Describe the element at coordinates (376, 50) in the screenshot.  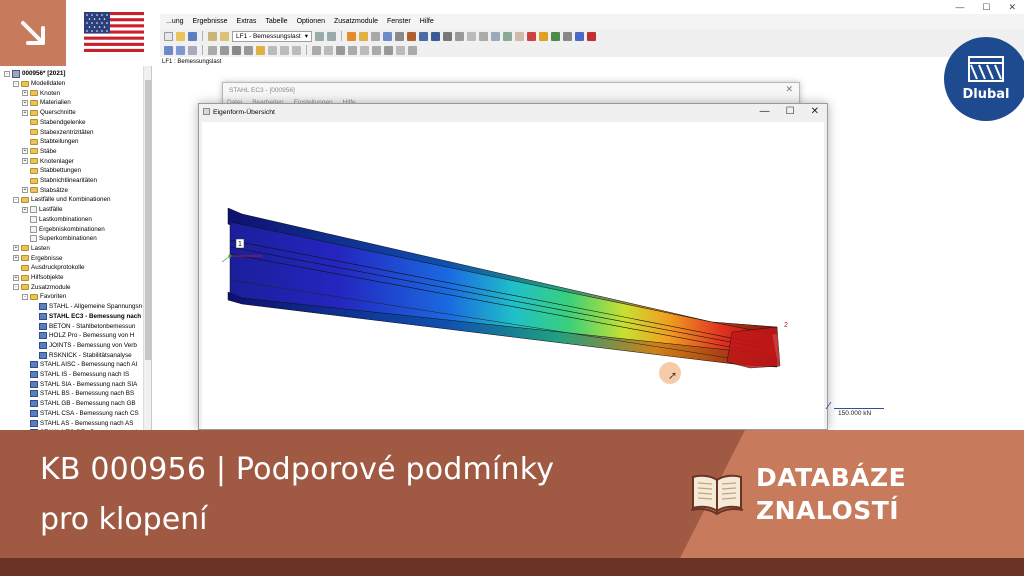
I see `filter-icon` at that location.